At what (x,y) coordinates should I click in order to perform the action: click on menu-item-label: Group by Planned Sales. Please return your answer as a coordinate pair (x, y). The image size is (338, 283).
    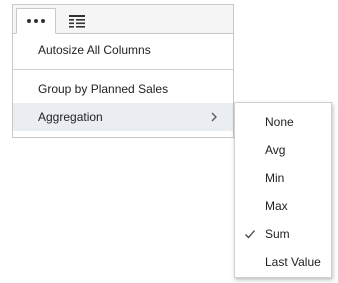
    Looking at the image, I should click on (103, 89).